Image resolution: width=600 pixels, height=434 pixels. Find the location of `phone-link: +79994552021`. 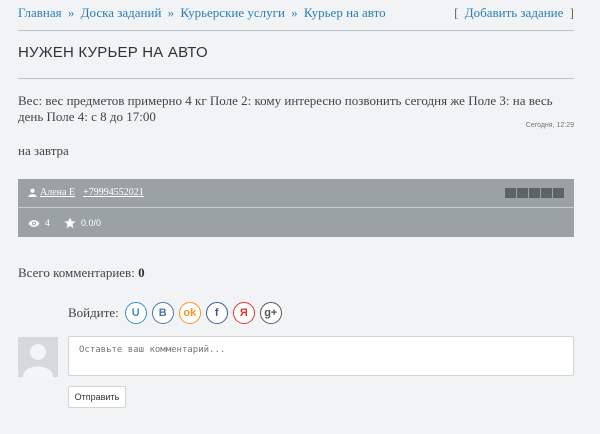

phone-link: +79994552021 is located at coordinates (113, 192).